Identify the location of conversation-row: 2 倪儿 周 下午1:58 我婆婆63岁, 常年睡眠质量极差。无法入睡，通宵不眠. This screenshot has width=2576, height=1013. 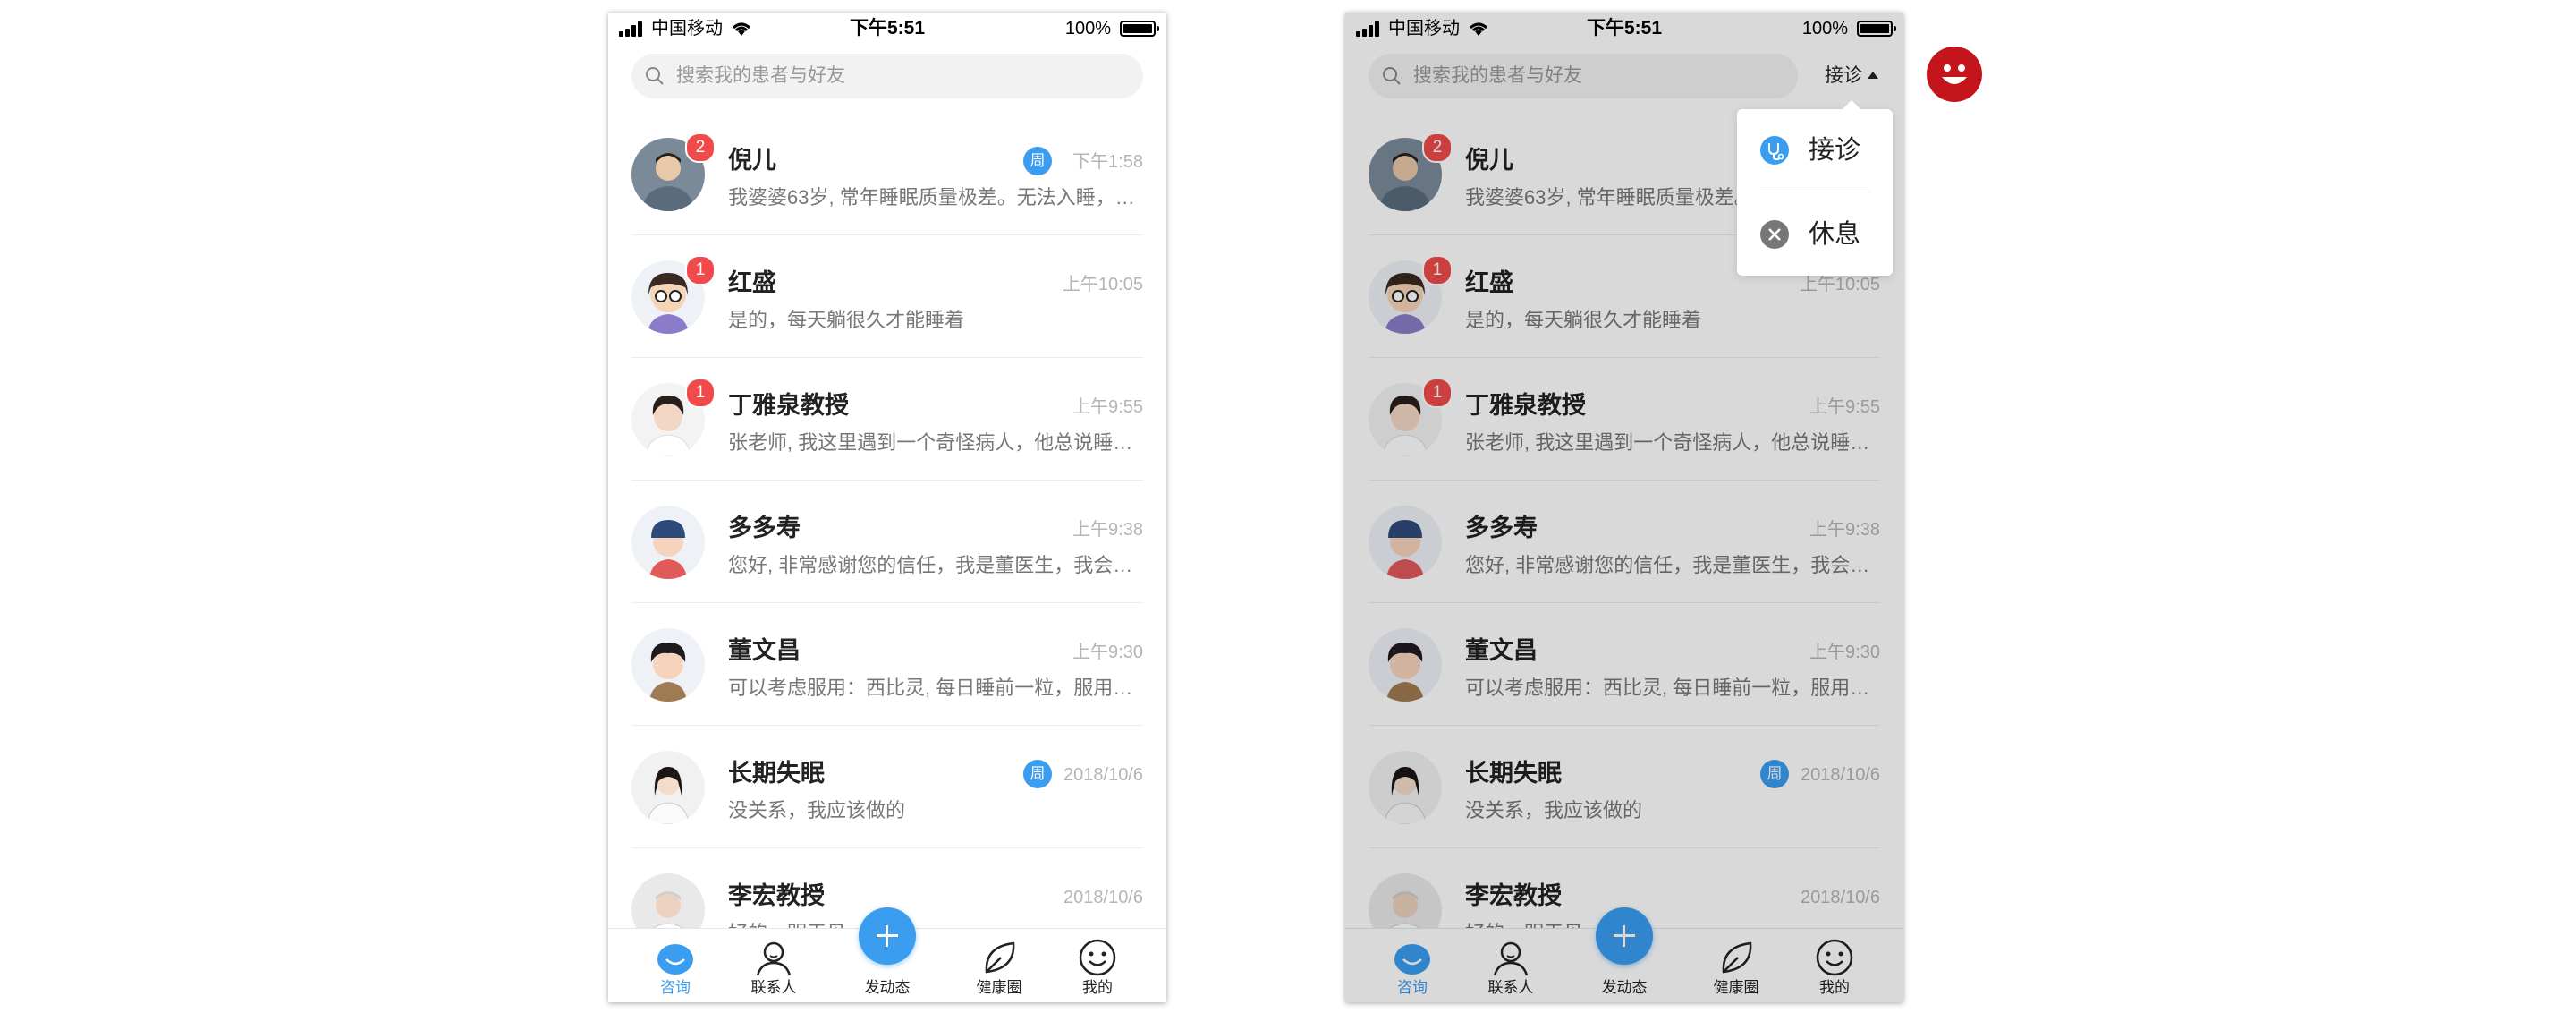
(887, 174).